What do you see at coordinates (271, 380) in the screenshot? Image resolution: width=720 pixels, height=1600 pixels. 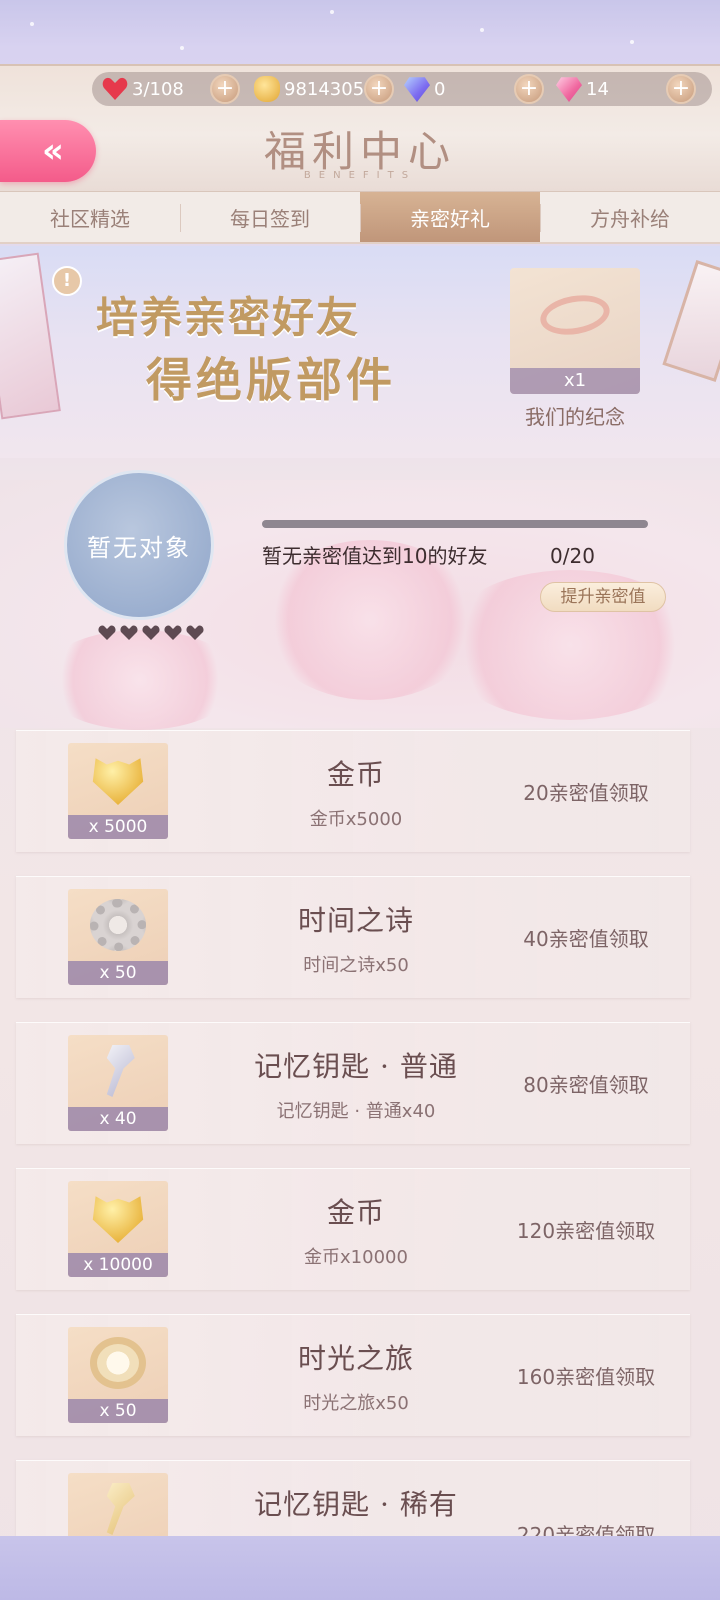 I see `banner-subheadline: 得绝版部件` at bounding box center [271, 380].